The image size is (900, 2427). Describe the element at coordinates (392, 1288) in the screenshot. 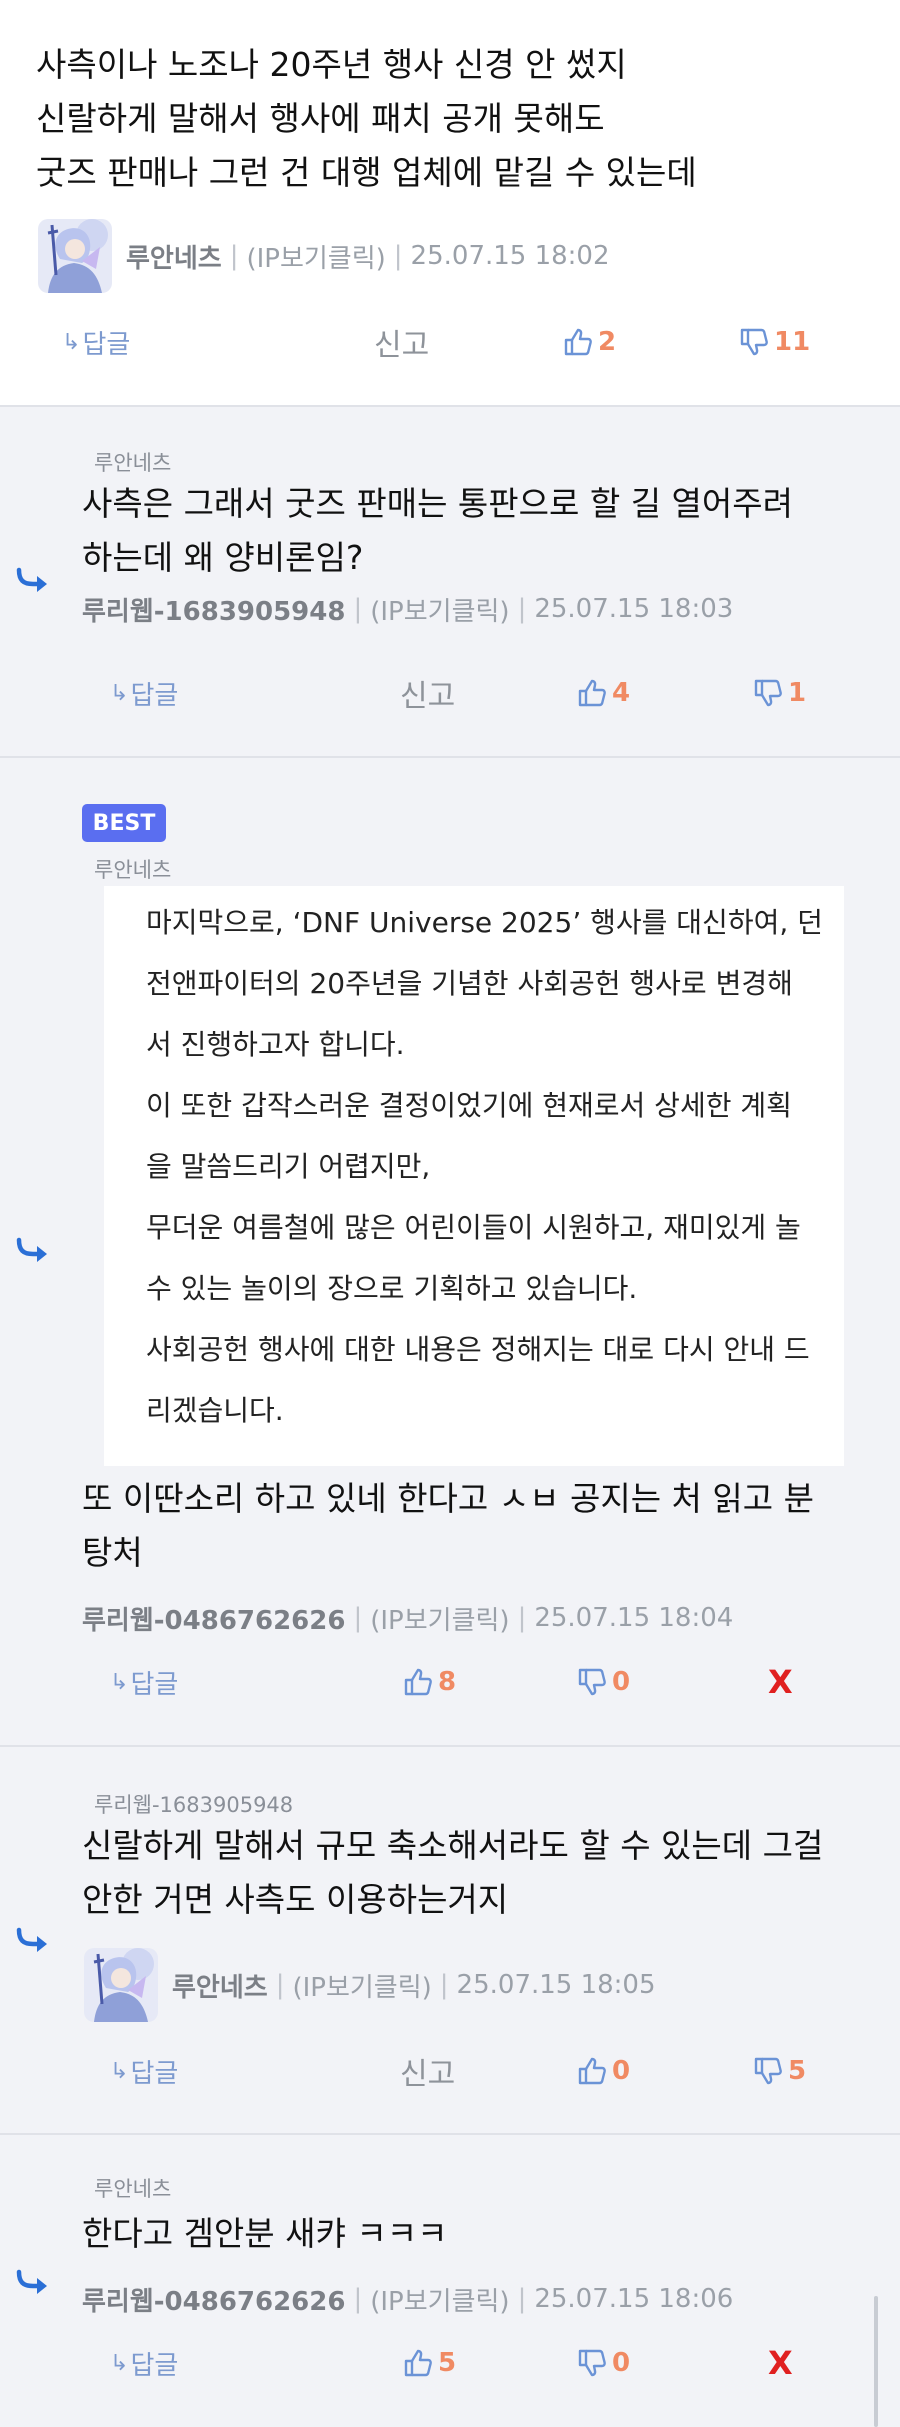

I see `notice-line: 수 있는 놀이의 장으로 기획하고 있습니다.` at that location.